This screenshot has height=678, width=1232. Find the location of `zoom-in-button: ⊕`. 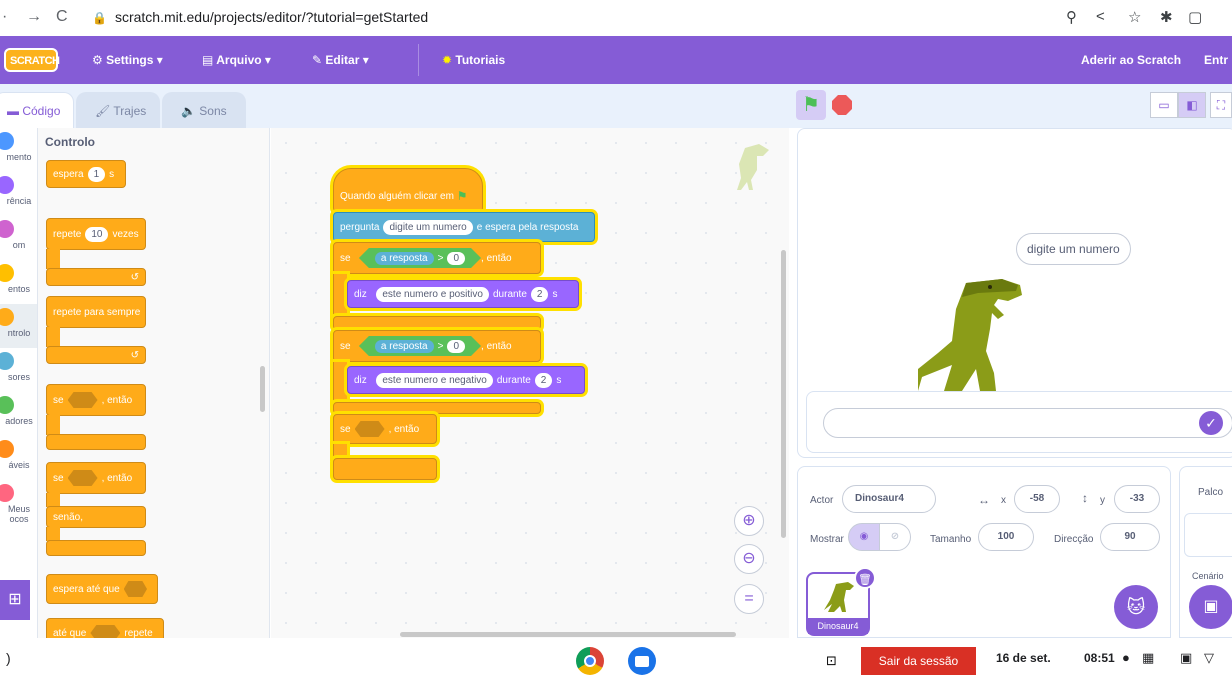

zoom-in-button: ⊕ is located at coordinates (749, 521).